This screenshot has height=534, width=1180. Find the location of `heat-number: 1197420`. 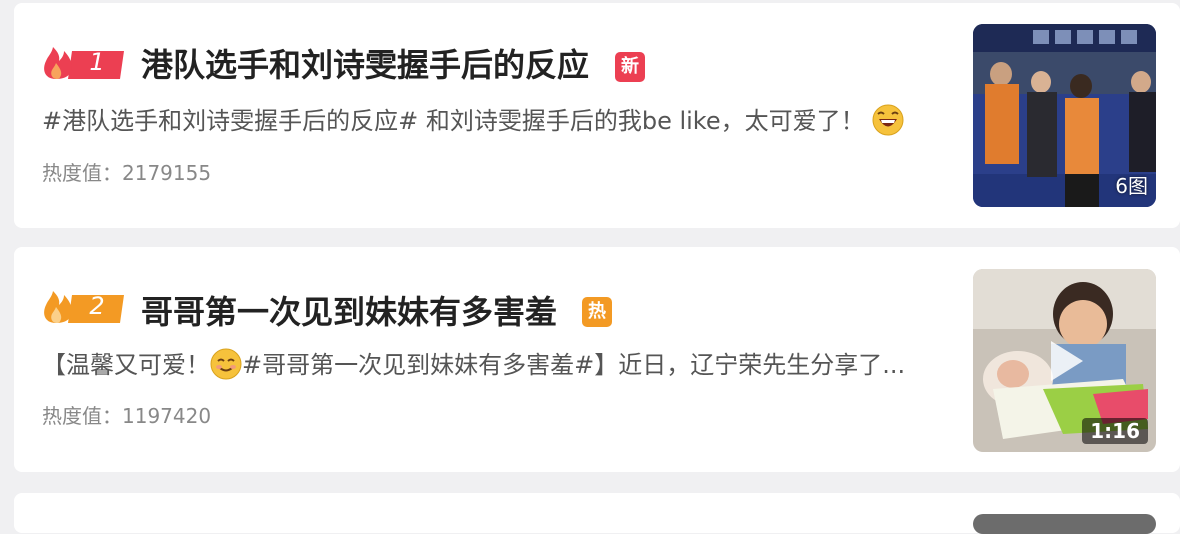

heat-number: 1197420 is located at coordinates (167, 416).